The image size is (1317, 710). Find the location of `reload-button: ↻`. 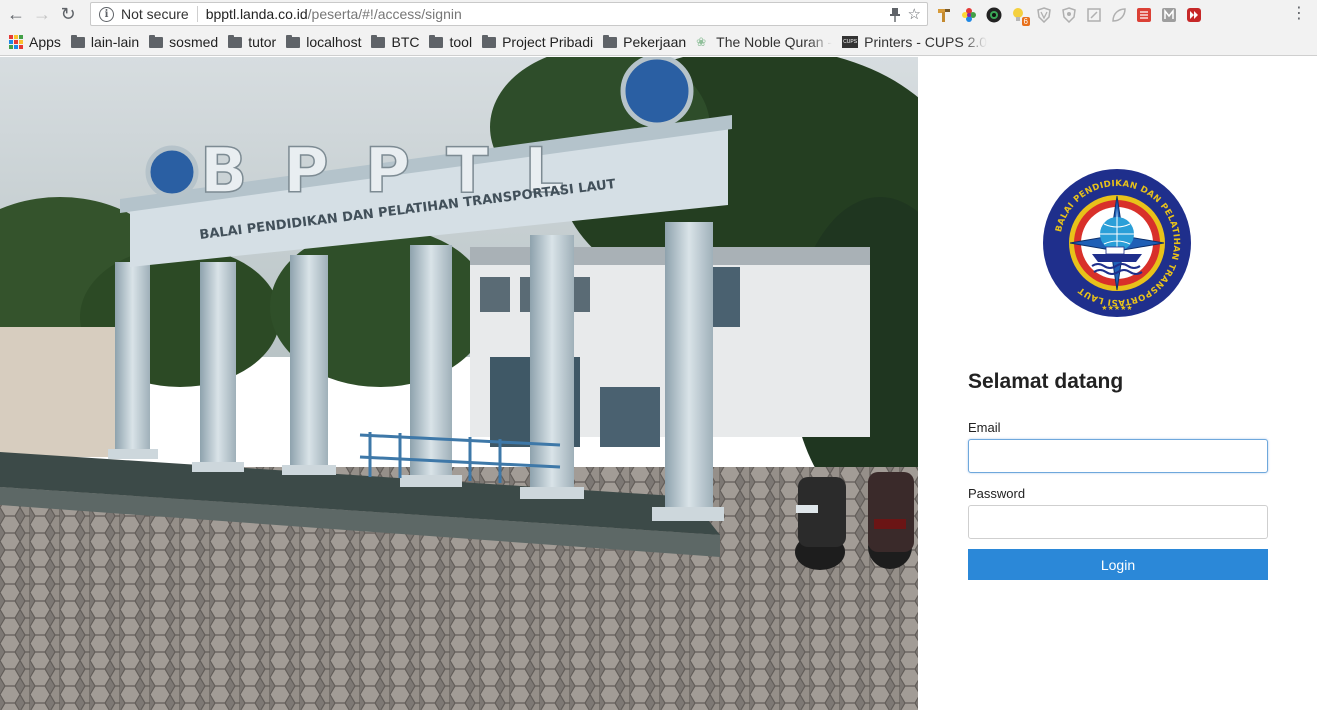

reload-button: ↻ is located at coordinates (68, 15).